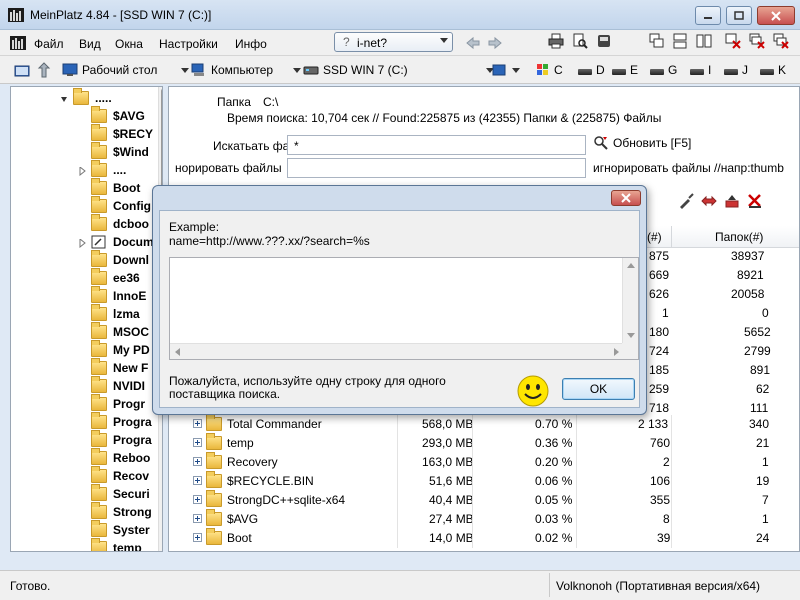 The image size is (800, 600). I want to click on tree-item: Docum, so click(116, 242).